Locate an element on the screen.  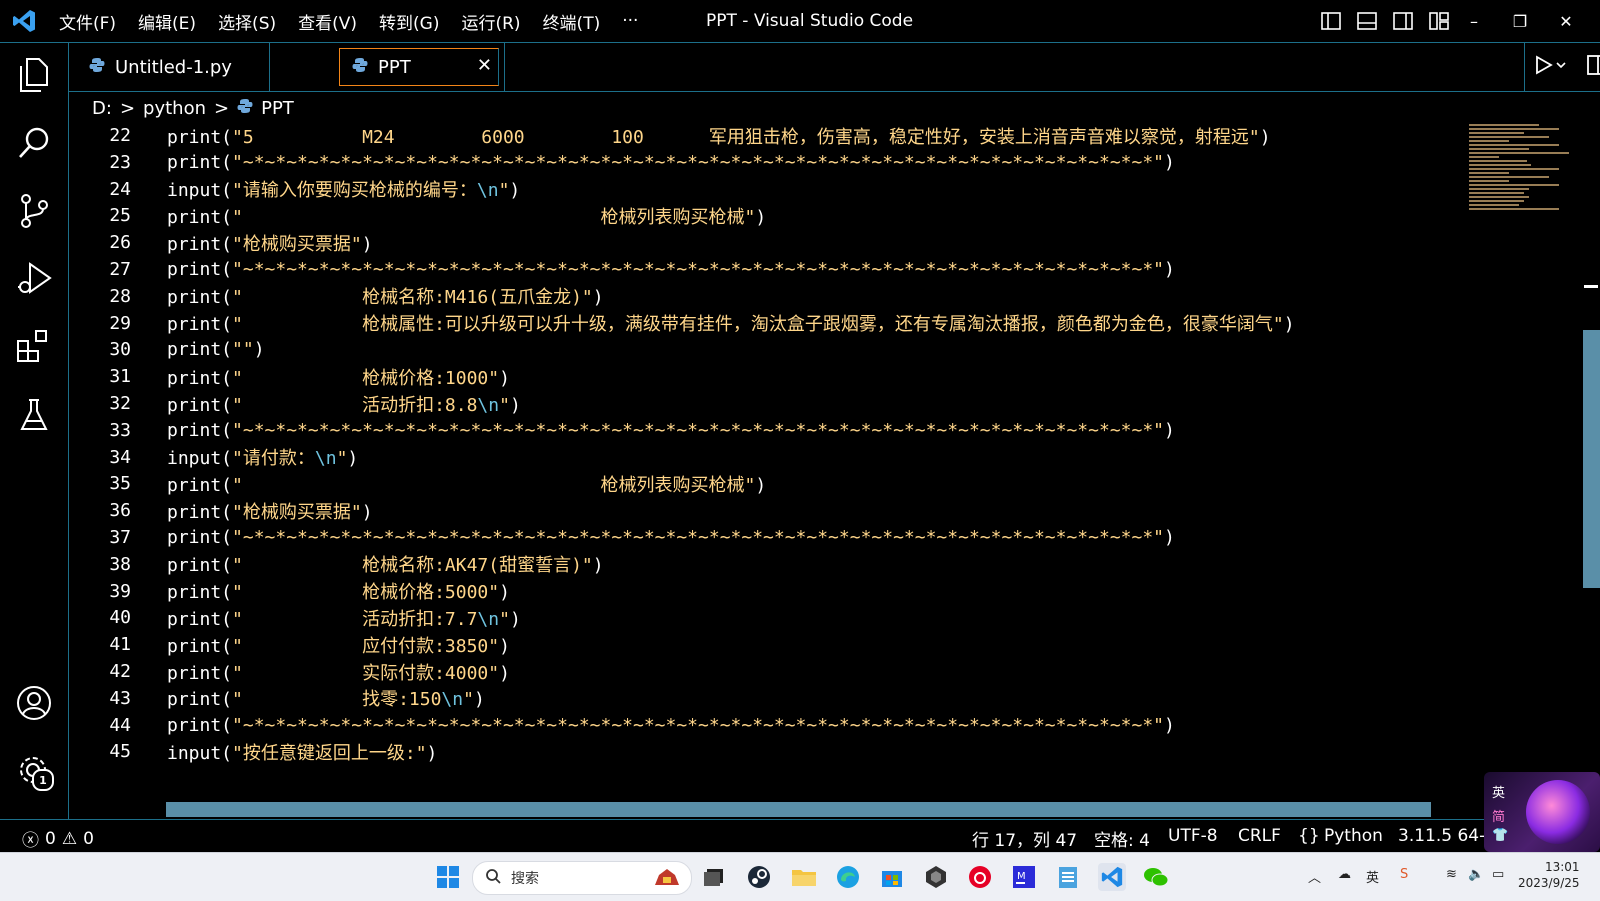
explorer-icon is located at coordinates (34, 75).